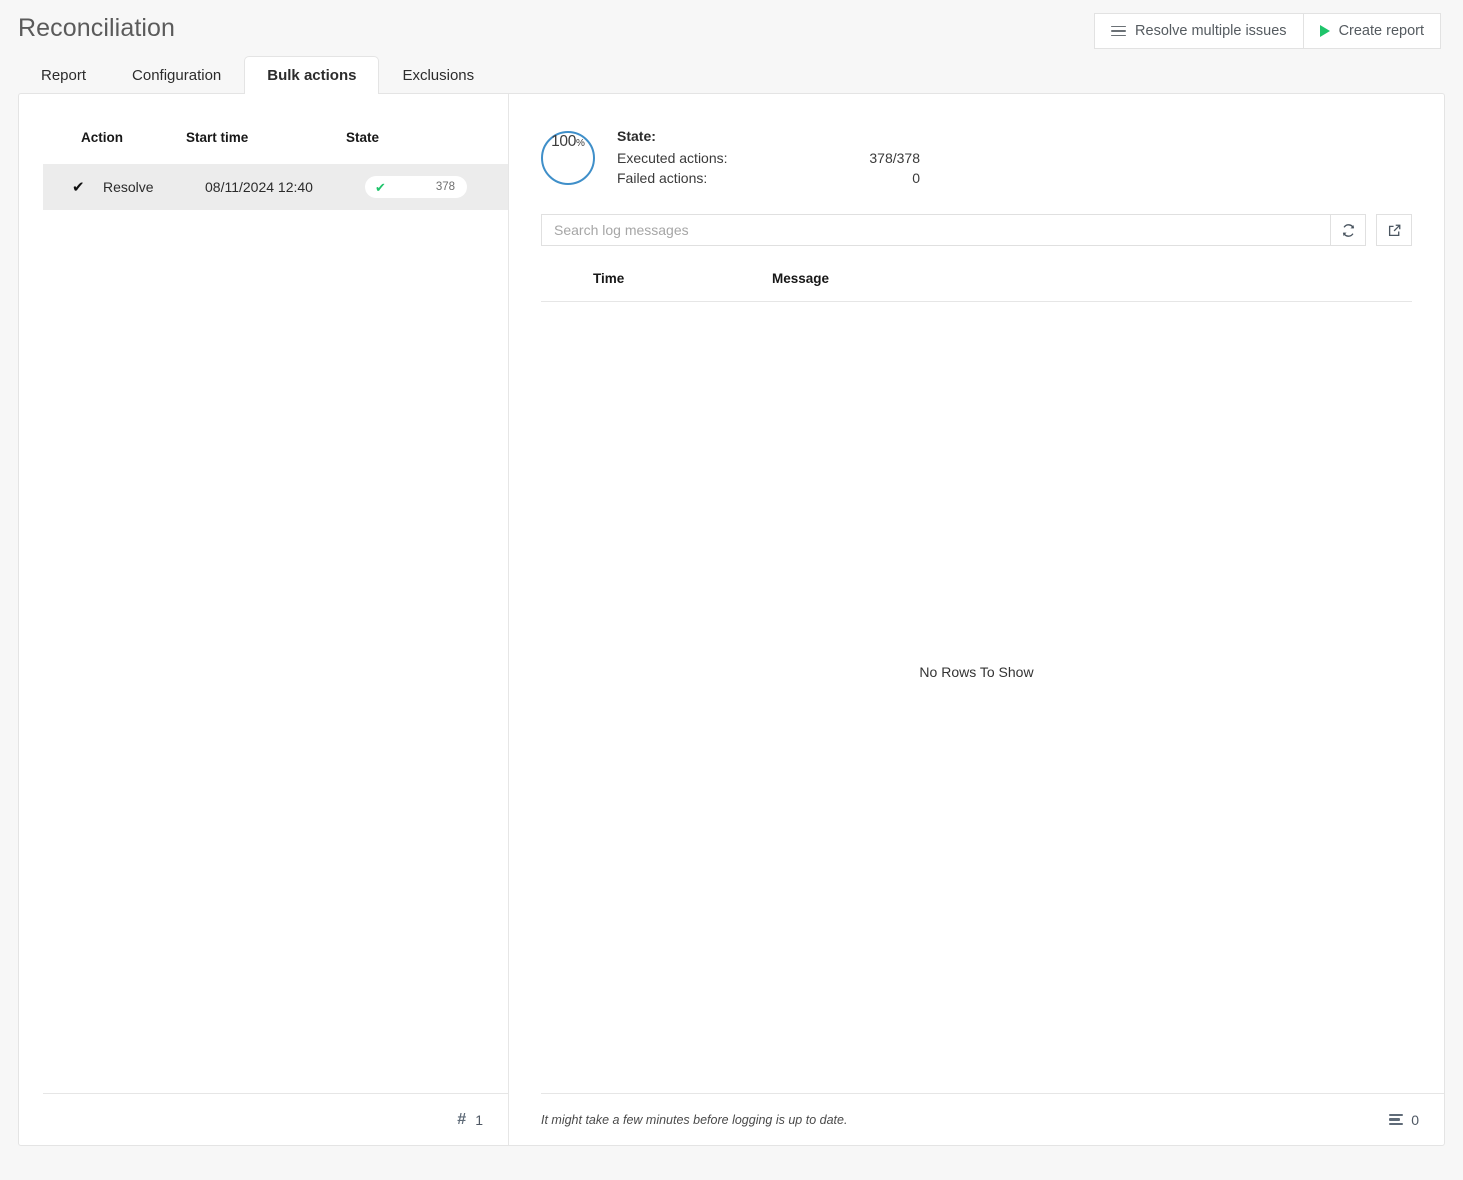 This screenshot has width=1463, height=1180. What do you see at coordinates (363, 137) in the screenshot?
I see `column-header-state: State` at bounding box center [363, 137].